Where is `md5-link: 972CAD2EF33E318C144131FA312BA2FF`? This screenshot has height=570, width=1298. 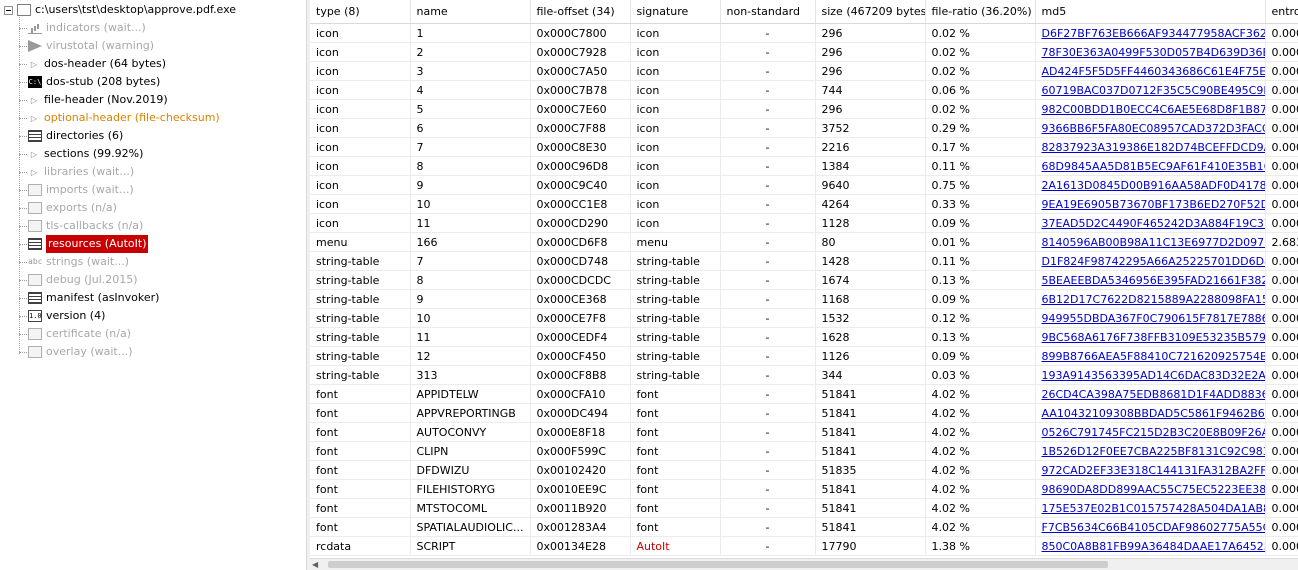
md5-link: 972CAD2EF33E318C144131FA312BA2FF is located at coordinates (1153, 470).